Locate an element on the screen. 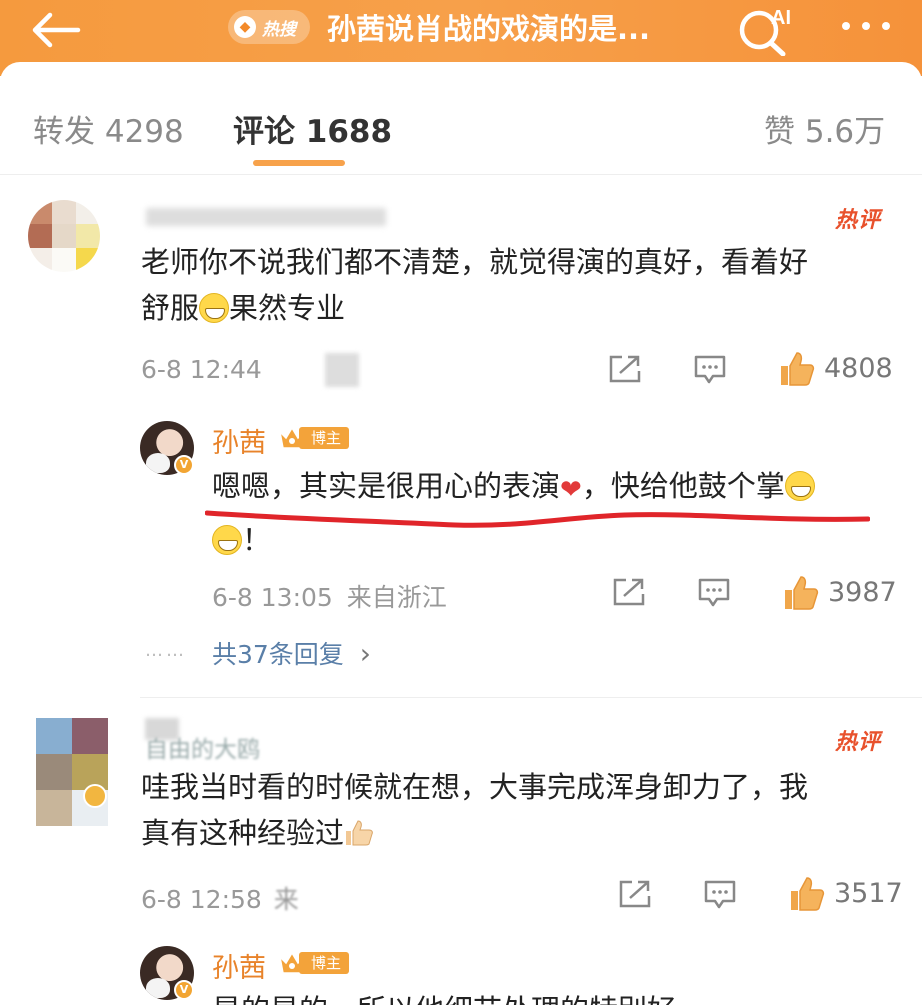 This screenshot has width=922, height=1005. like-button: 3987 is located at coordinates (842, 594).